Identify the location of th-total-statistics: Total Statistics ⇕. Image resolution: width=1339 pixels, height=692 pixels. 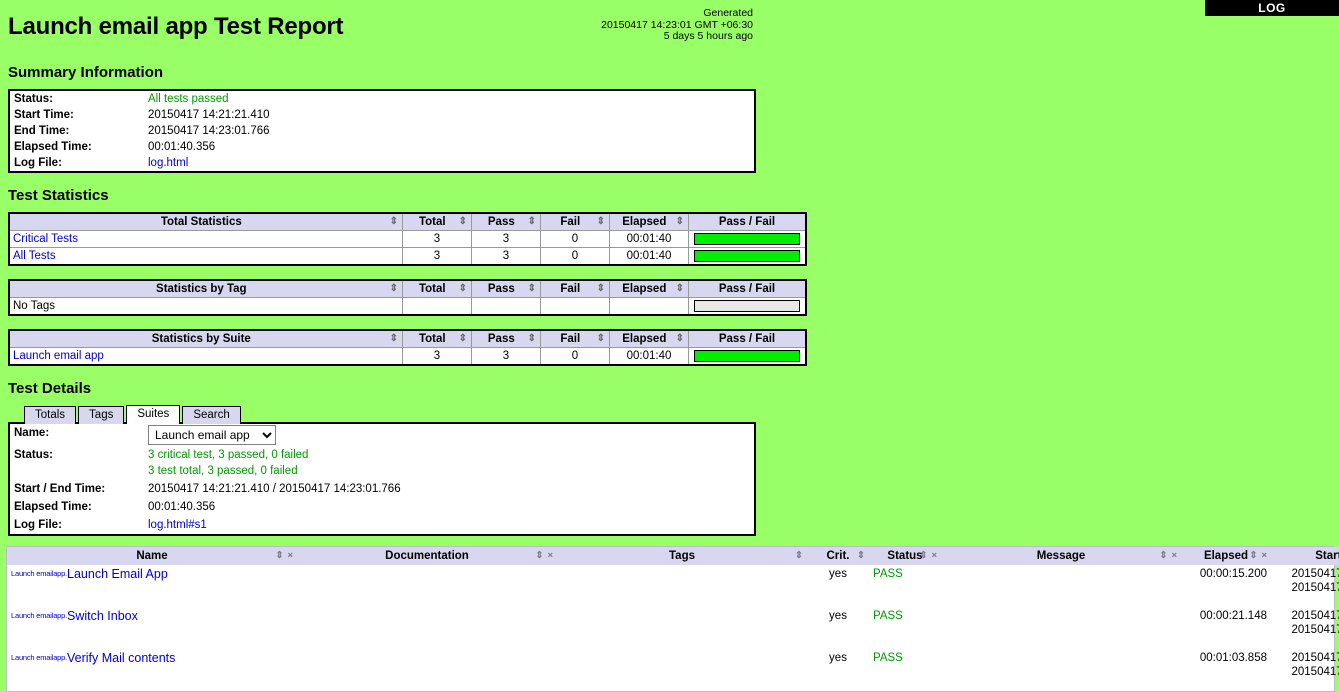
(205, 221).